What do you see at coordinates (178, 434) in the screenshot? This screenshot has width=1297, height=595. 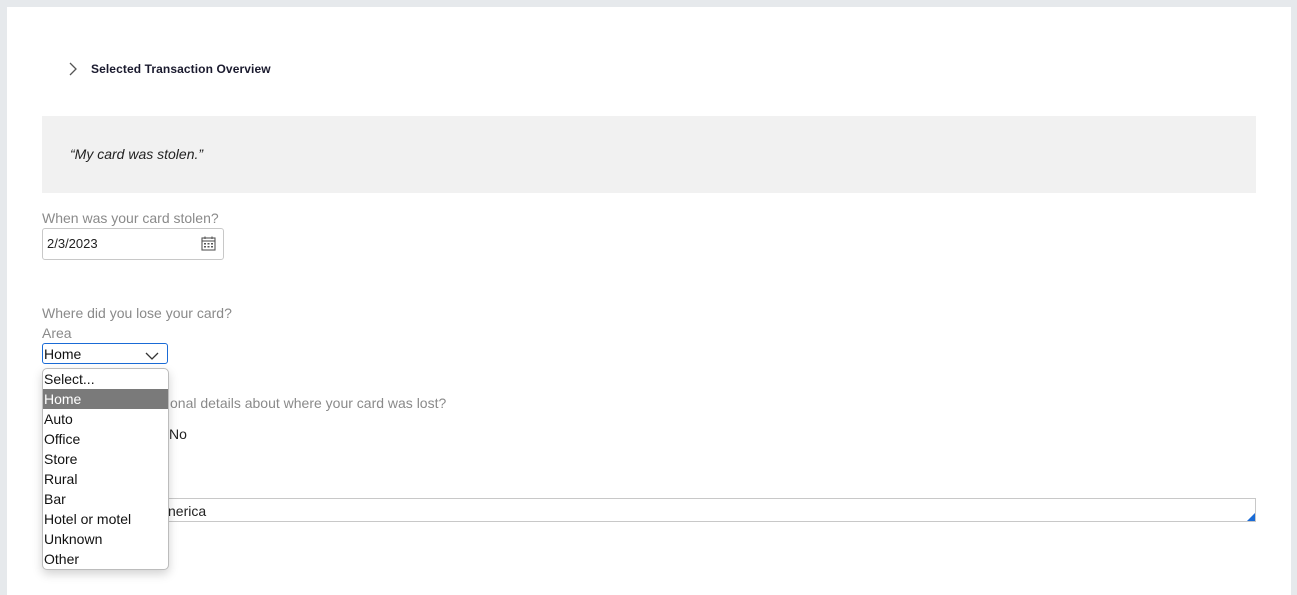 I see `radio-no-label: No` at bounding box center [178, 434].